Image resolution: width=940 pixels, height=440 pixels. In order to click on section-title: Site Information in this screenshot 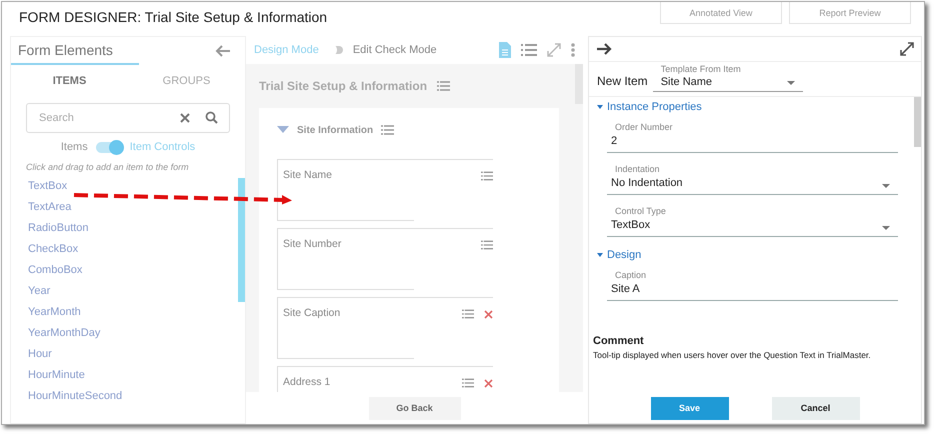, I will do `click(335, 130)`.